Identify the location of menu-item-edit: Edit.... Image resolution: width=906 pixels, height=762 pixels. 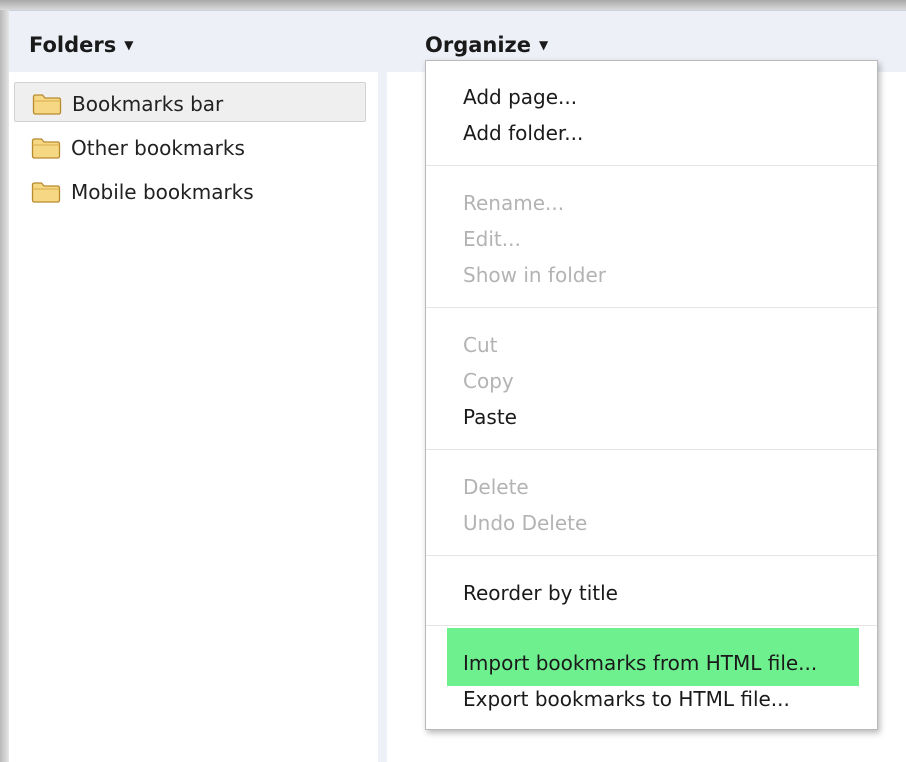
(492, 239).